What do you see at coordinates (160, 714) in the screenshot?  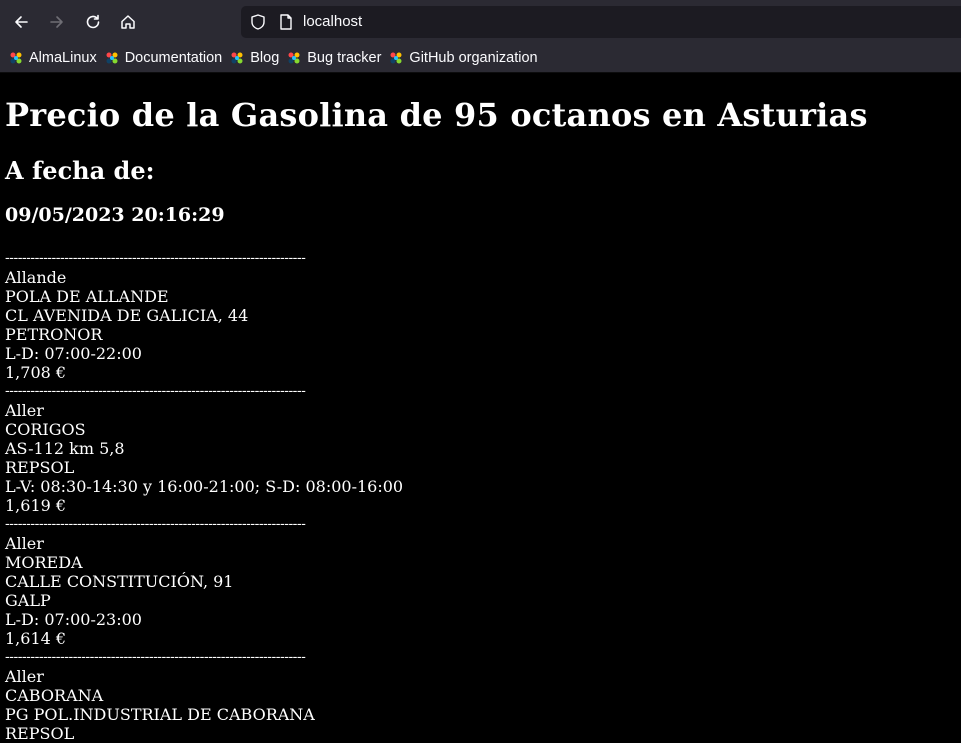 I see `station-direccion: PG POL.INDUSTRIAL DE CABORANA` at bounding box center [160, 714].